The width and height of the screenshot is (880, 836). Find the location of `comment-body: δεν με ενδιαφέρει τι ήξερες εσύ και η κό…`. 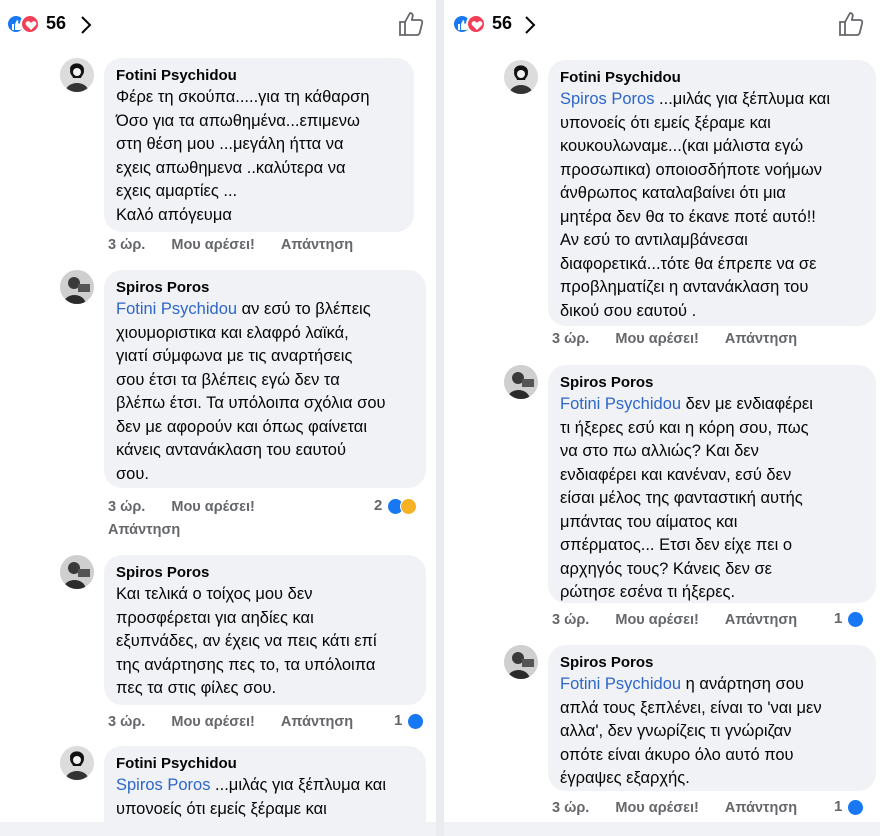

comment-body: δεν με ενδιαφέρει τι ήξερες εσύ και η κό… is located at coordinates (686, 498).